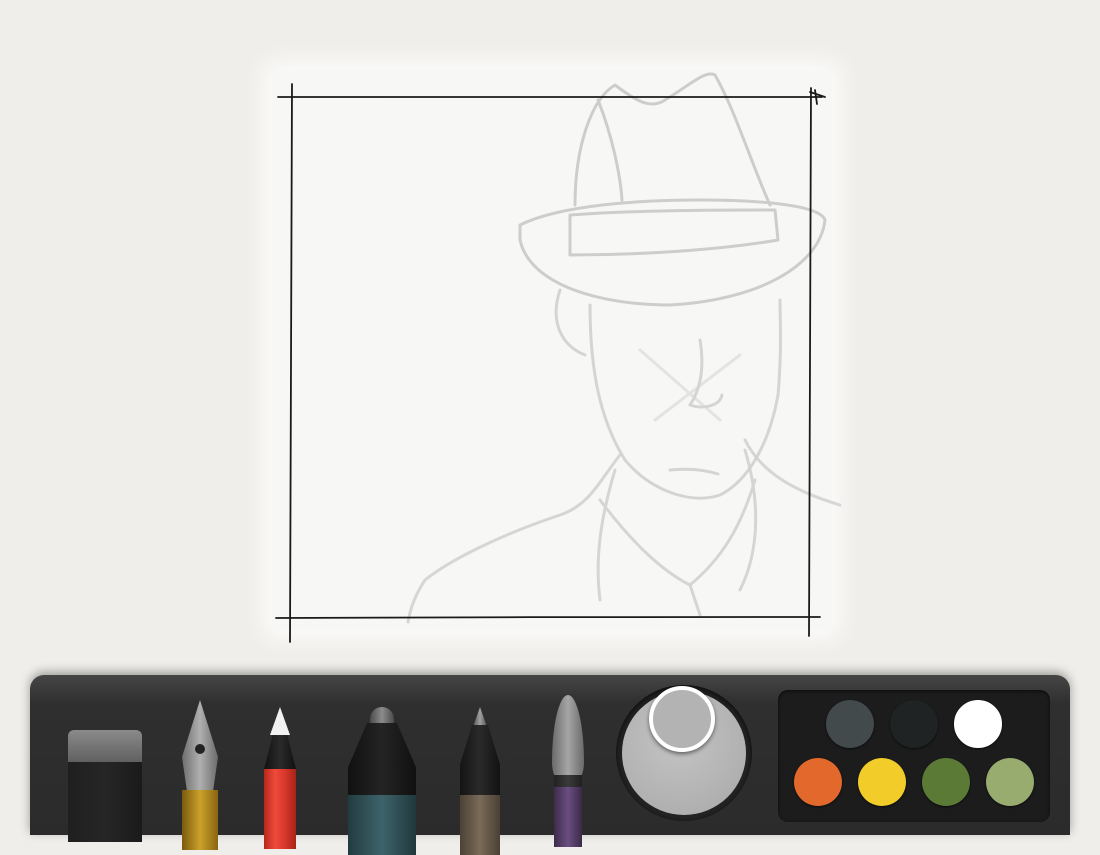 The height and width of the screenshot is (855, 1100). I want to click on swatch-white, so click(978, 724).